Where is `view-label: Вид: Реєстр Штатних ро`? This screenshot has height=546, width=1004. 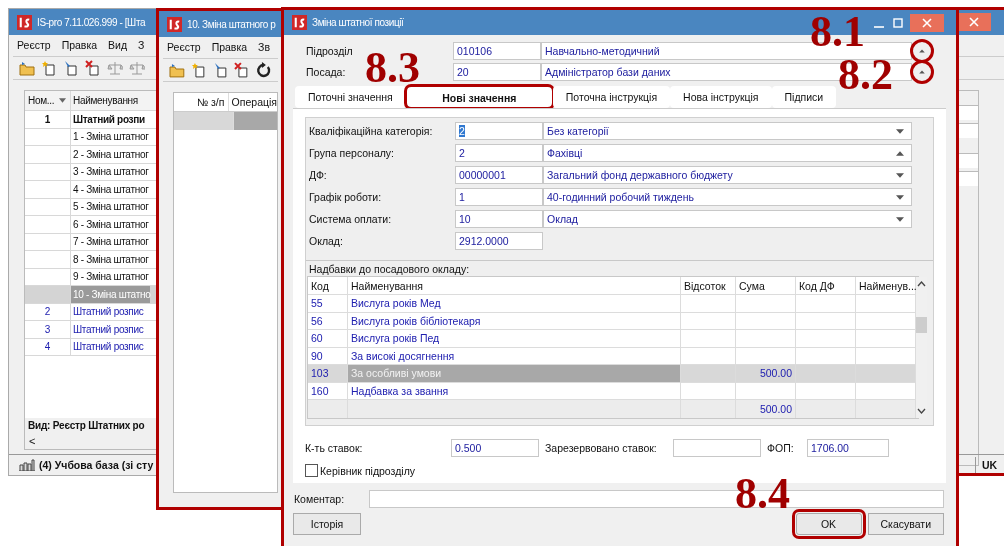 view-label: Вид: Реєстр Штатних ро is located at coordinates (90, 425).